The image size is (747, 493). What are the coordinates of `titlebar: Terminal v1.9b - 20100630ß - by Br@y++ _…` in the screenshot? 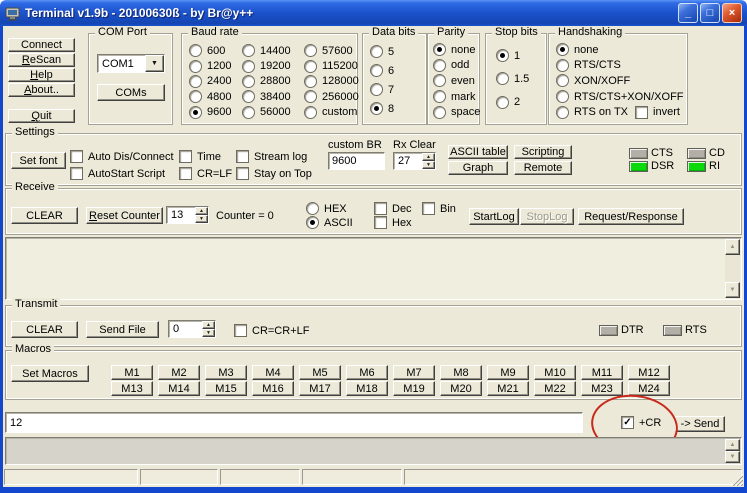 It's located at (373, 13).